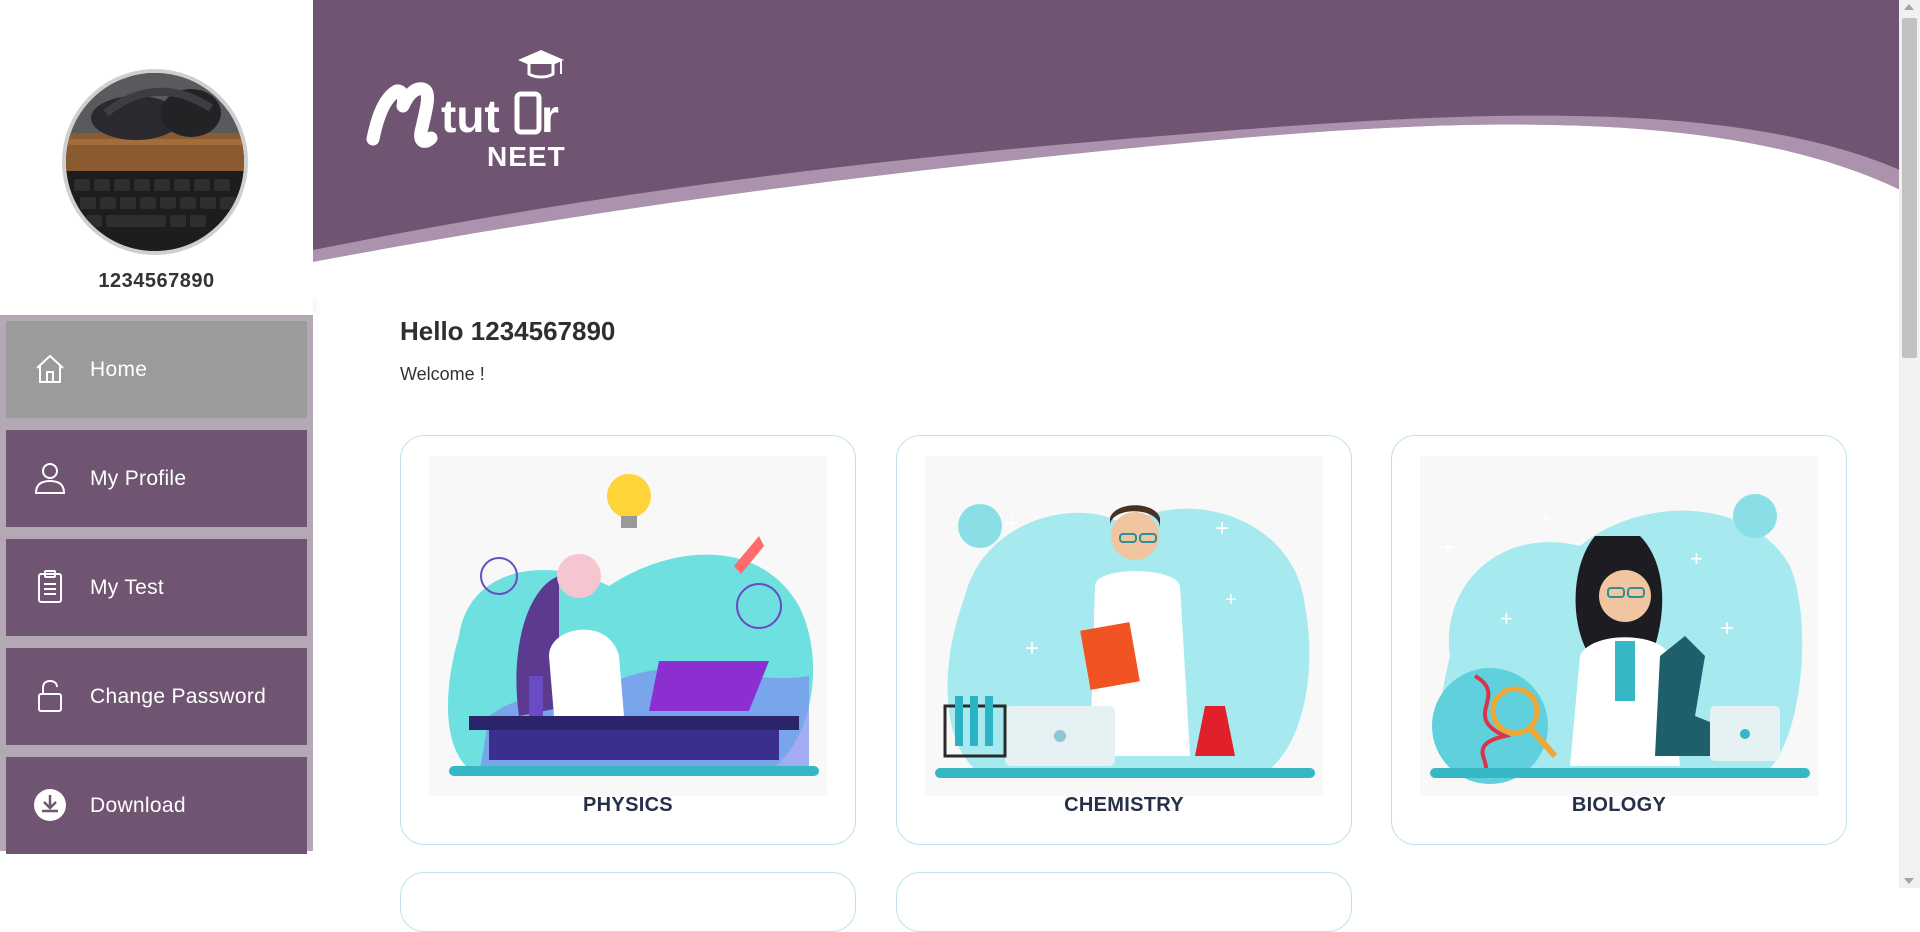  Describe the element at coordinates (1619, 626) in the screenshot. I see `biology-illustration: + + + + +` at that location.